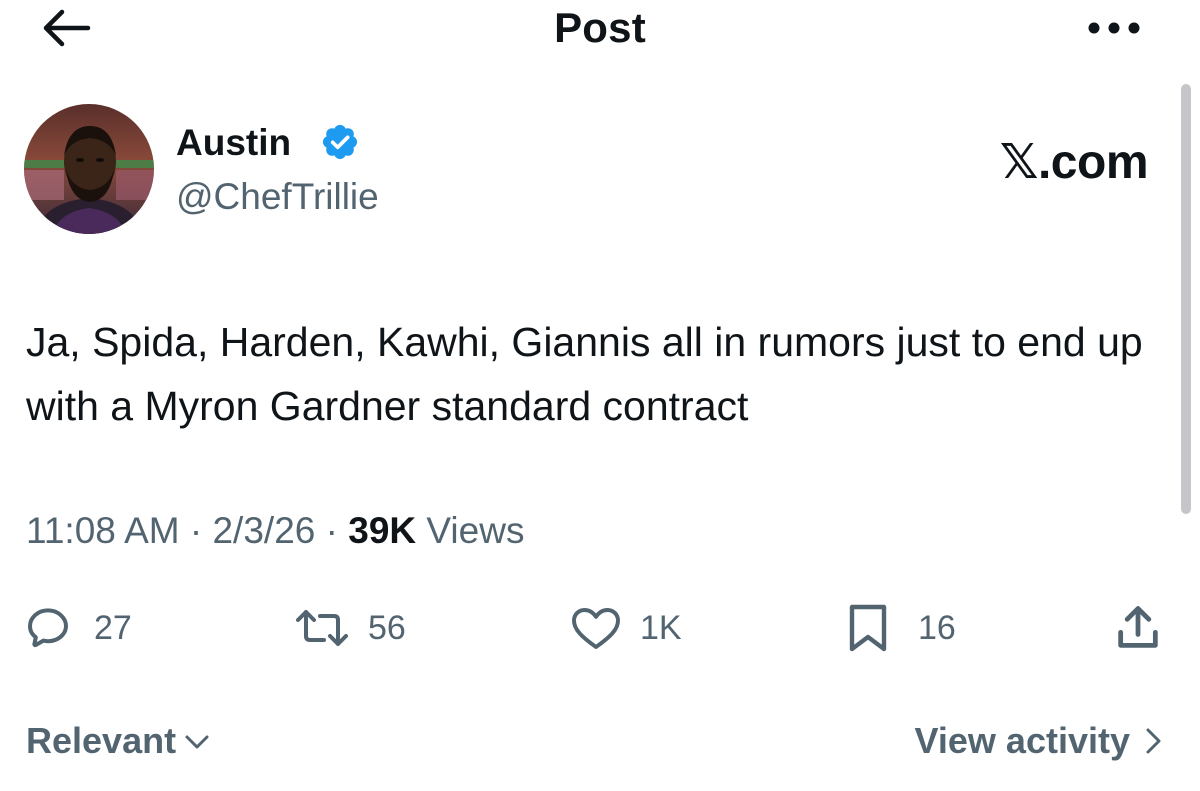 This screenshot has width=1200, height=791. Describe the element at coordinates (101, 740) in the screenshot. I see `sort-label: Relevant` at that location.